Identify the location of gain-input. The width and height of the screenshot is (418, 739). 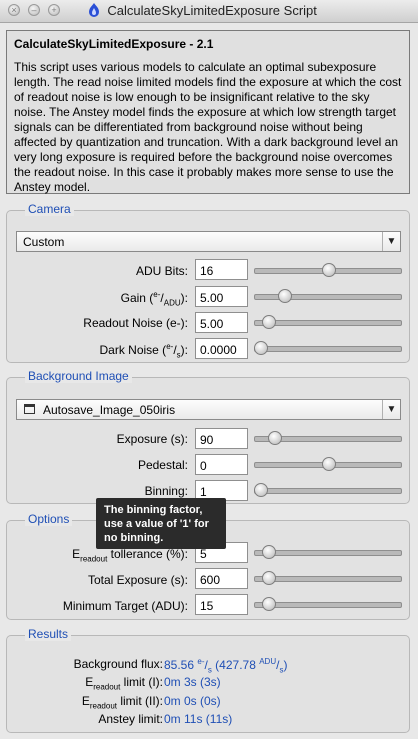
(221, 296).